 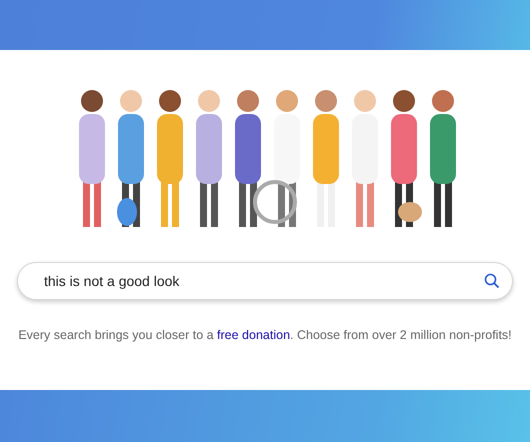 What do you see at coordinates (492, 281) in the screenshot?
I see `search-icon` at bounding box center [492, 281].